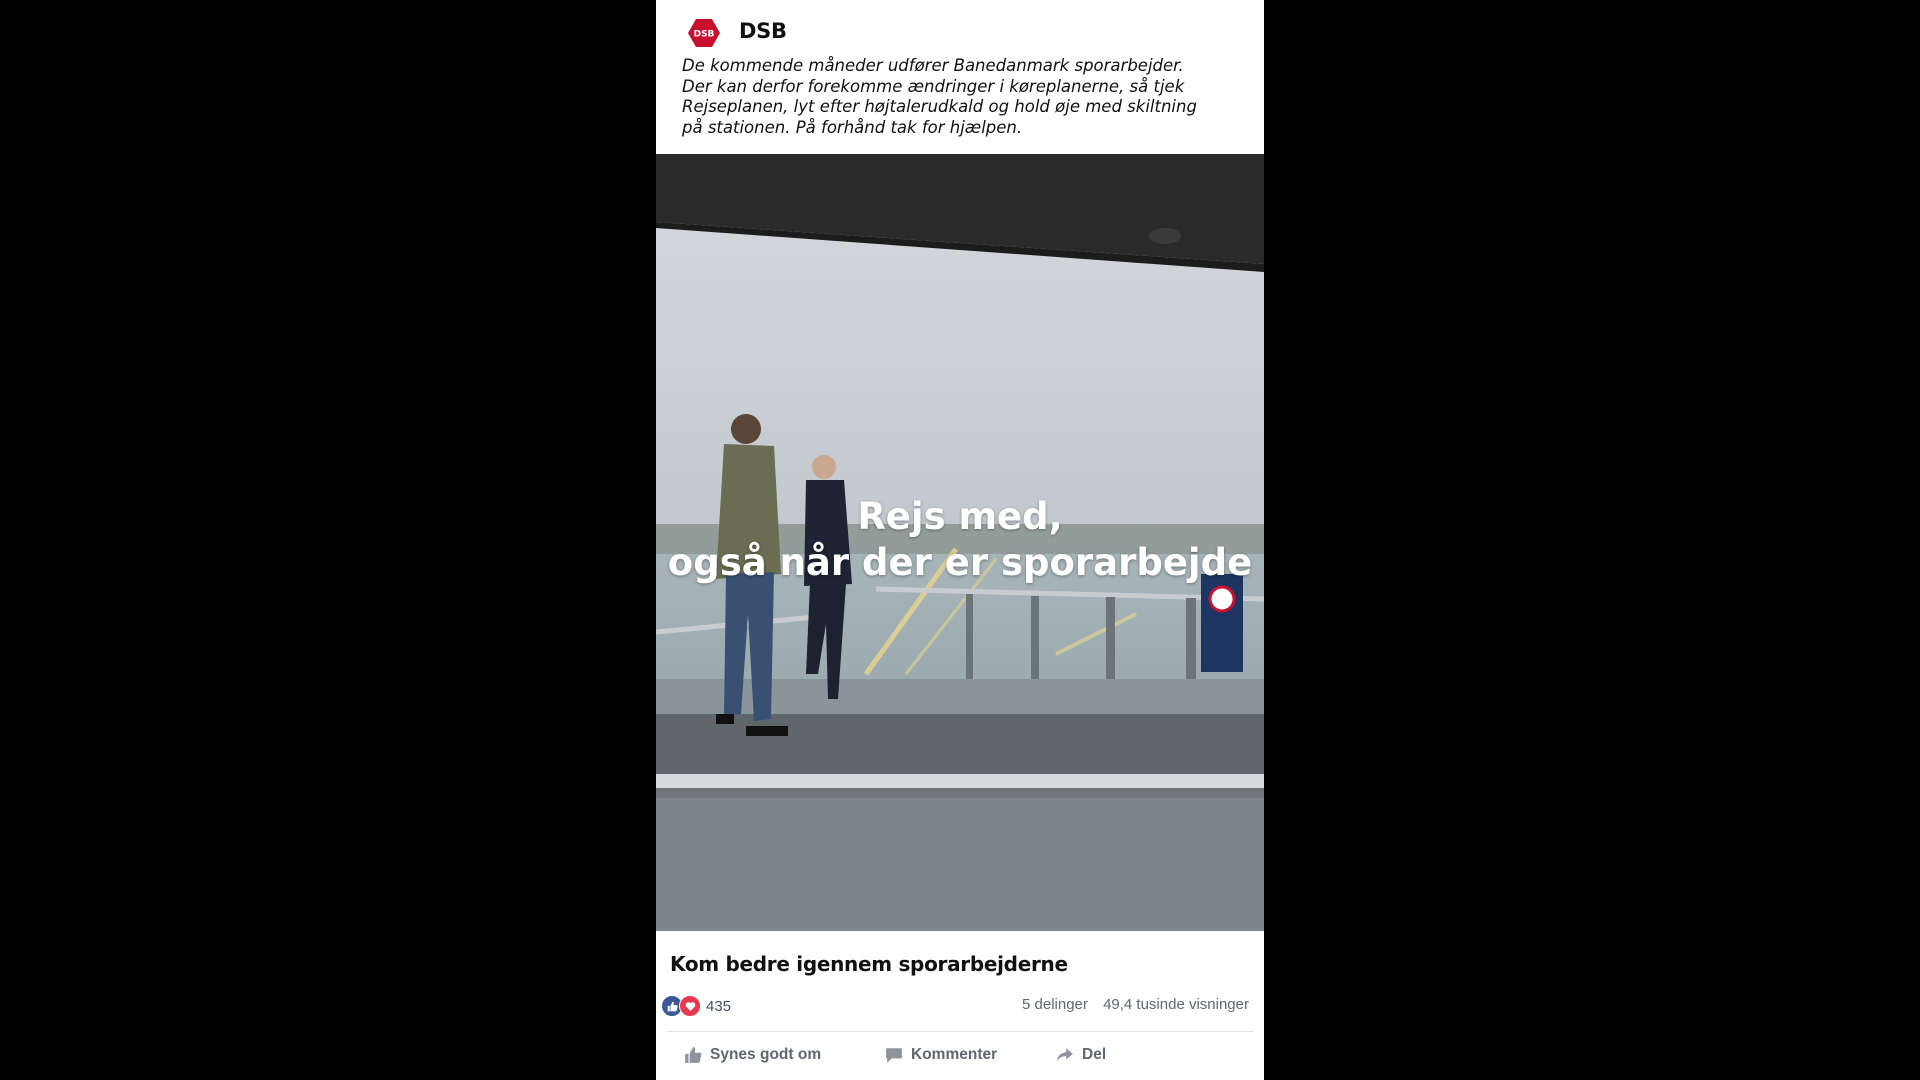 The width and height of the screenshot is (1920, 1080). What do you see at coordinates (1055, 1004) in the screenshot?
I see `share-count: 5 delinger` at bounding box center [1055, 1004].